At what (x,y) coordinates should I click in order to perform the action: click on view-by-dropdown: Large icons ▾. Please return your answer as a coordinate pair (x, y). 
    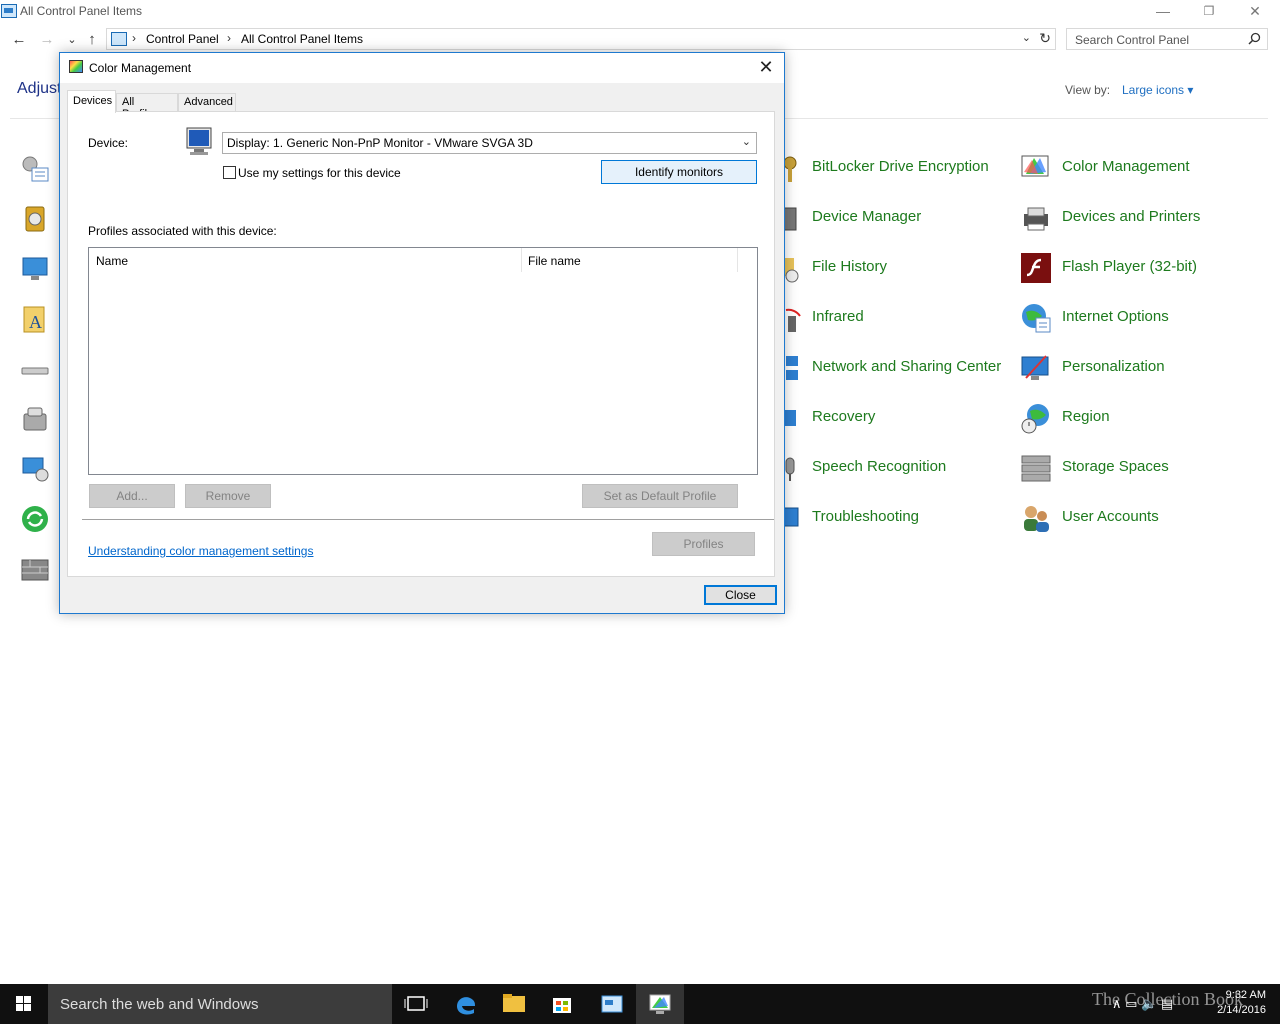
    Looking at the image, I should click on (1157, 90).